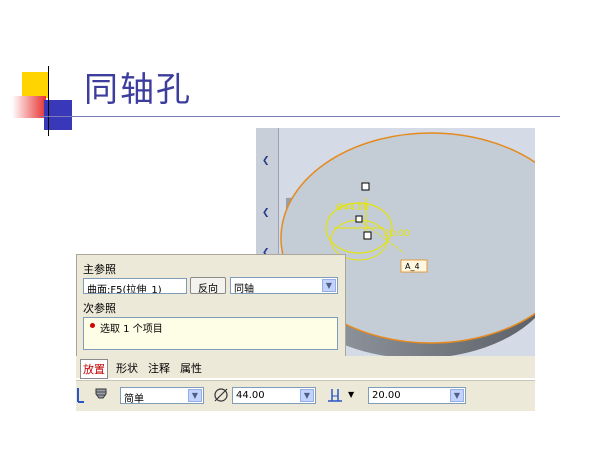 Image resolution: width=600 pixels, height=450 pixels. I want to click on title-underline, so click(300, 116).